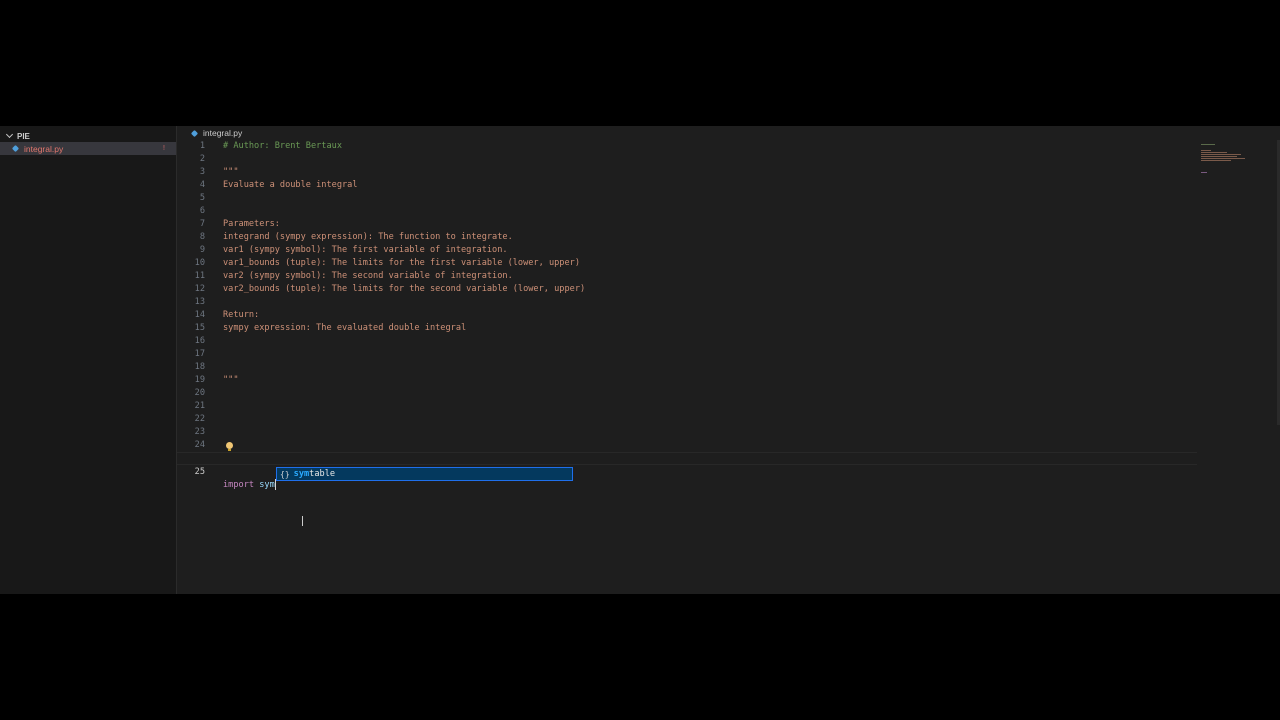 This screenshot has height=720, width=1280. What do you see at coordinates (687, 406) in the screenshot?
I see `code-line: 21` at bounding box center [687, 406].